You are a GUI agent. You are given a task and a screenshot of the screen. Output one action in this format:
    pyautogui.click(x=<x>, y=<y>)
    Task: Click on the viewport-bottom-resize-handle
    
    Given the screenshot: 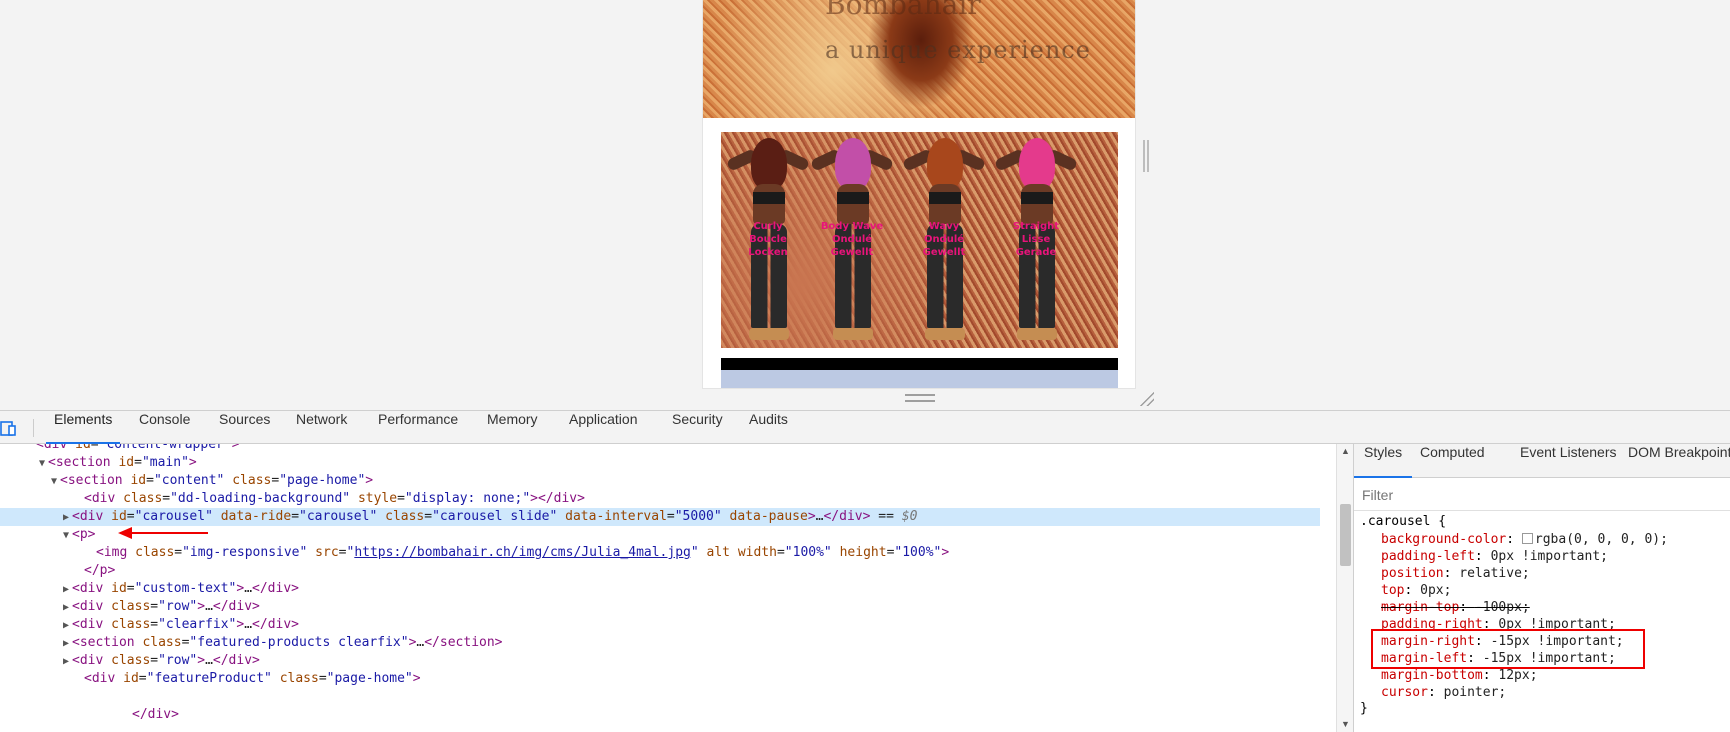 What is the action you would take?
    pyautogui.click(x=920, y=398)
    